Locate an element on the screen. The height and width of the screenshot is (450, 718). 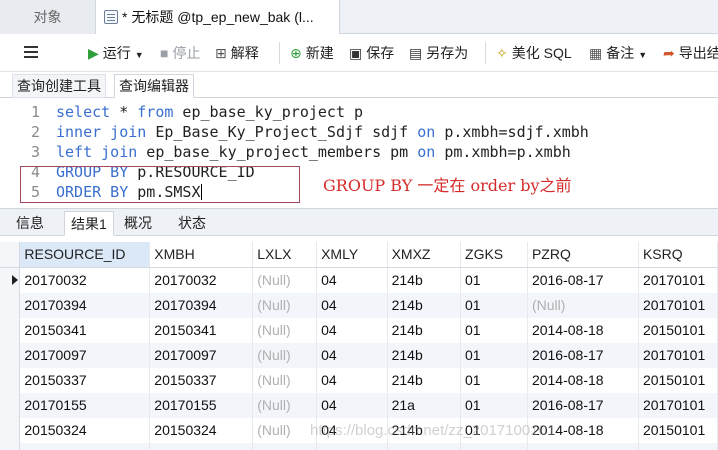
tab-query-builder: 查询创建工具 is located at coordinates (59, 86).